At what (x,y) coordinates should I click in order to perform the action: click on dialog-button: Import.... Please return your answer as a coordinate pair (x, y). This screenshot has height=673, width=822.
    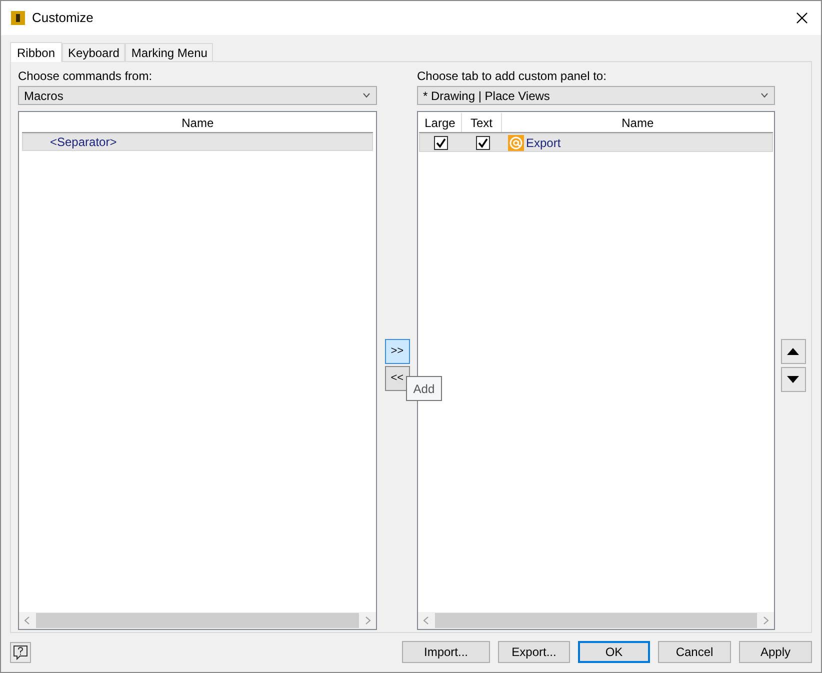
    Looking at the image, I should click on (446, 652).